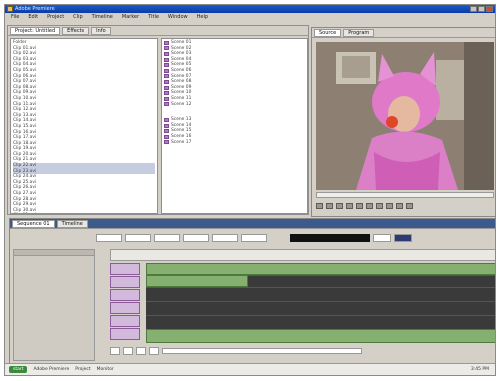 This screenshot has height=381, width=500. Describe the element at coordinates (138, 238) in the screenshot. I see `tool-razor-icon` at that location.